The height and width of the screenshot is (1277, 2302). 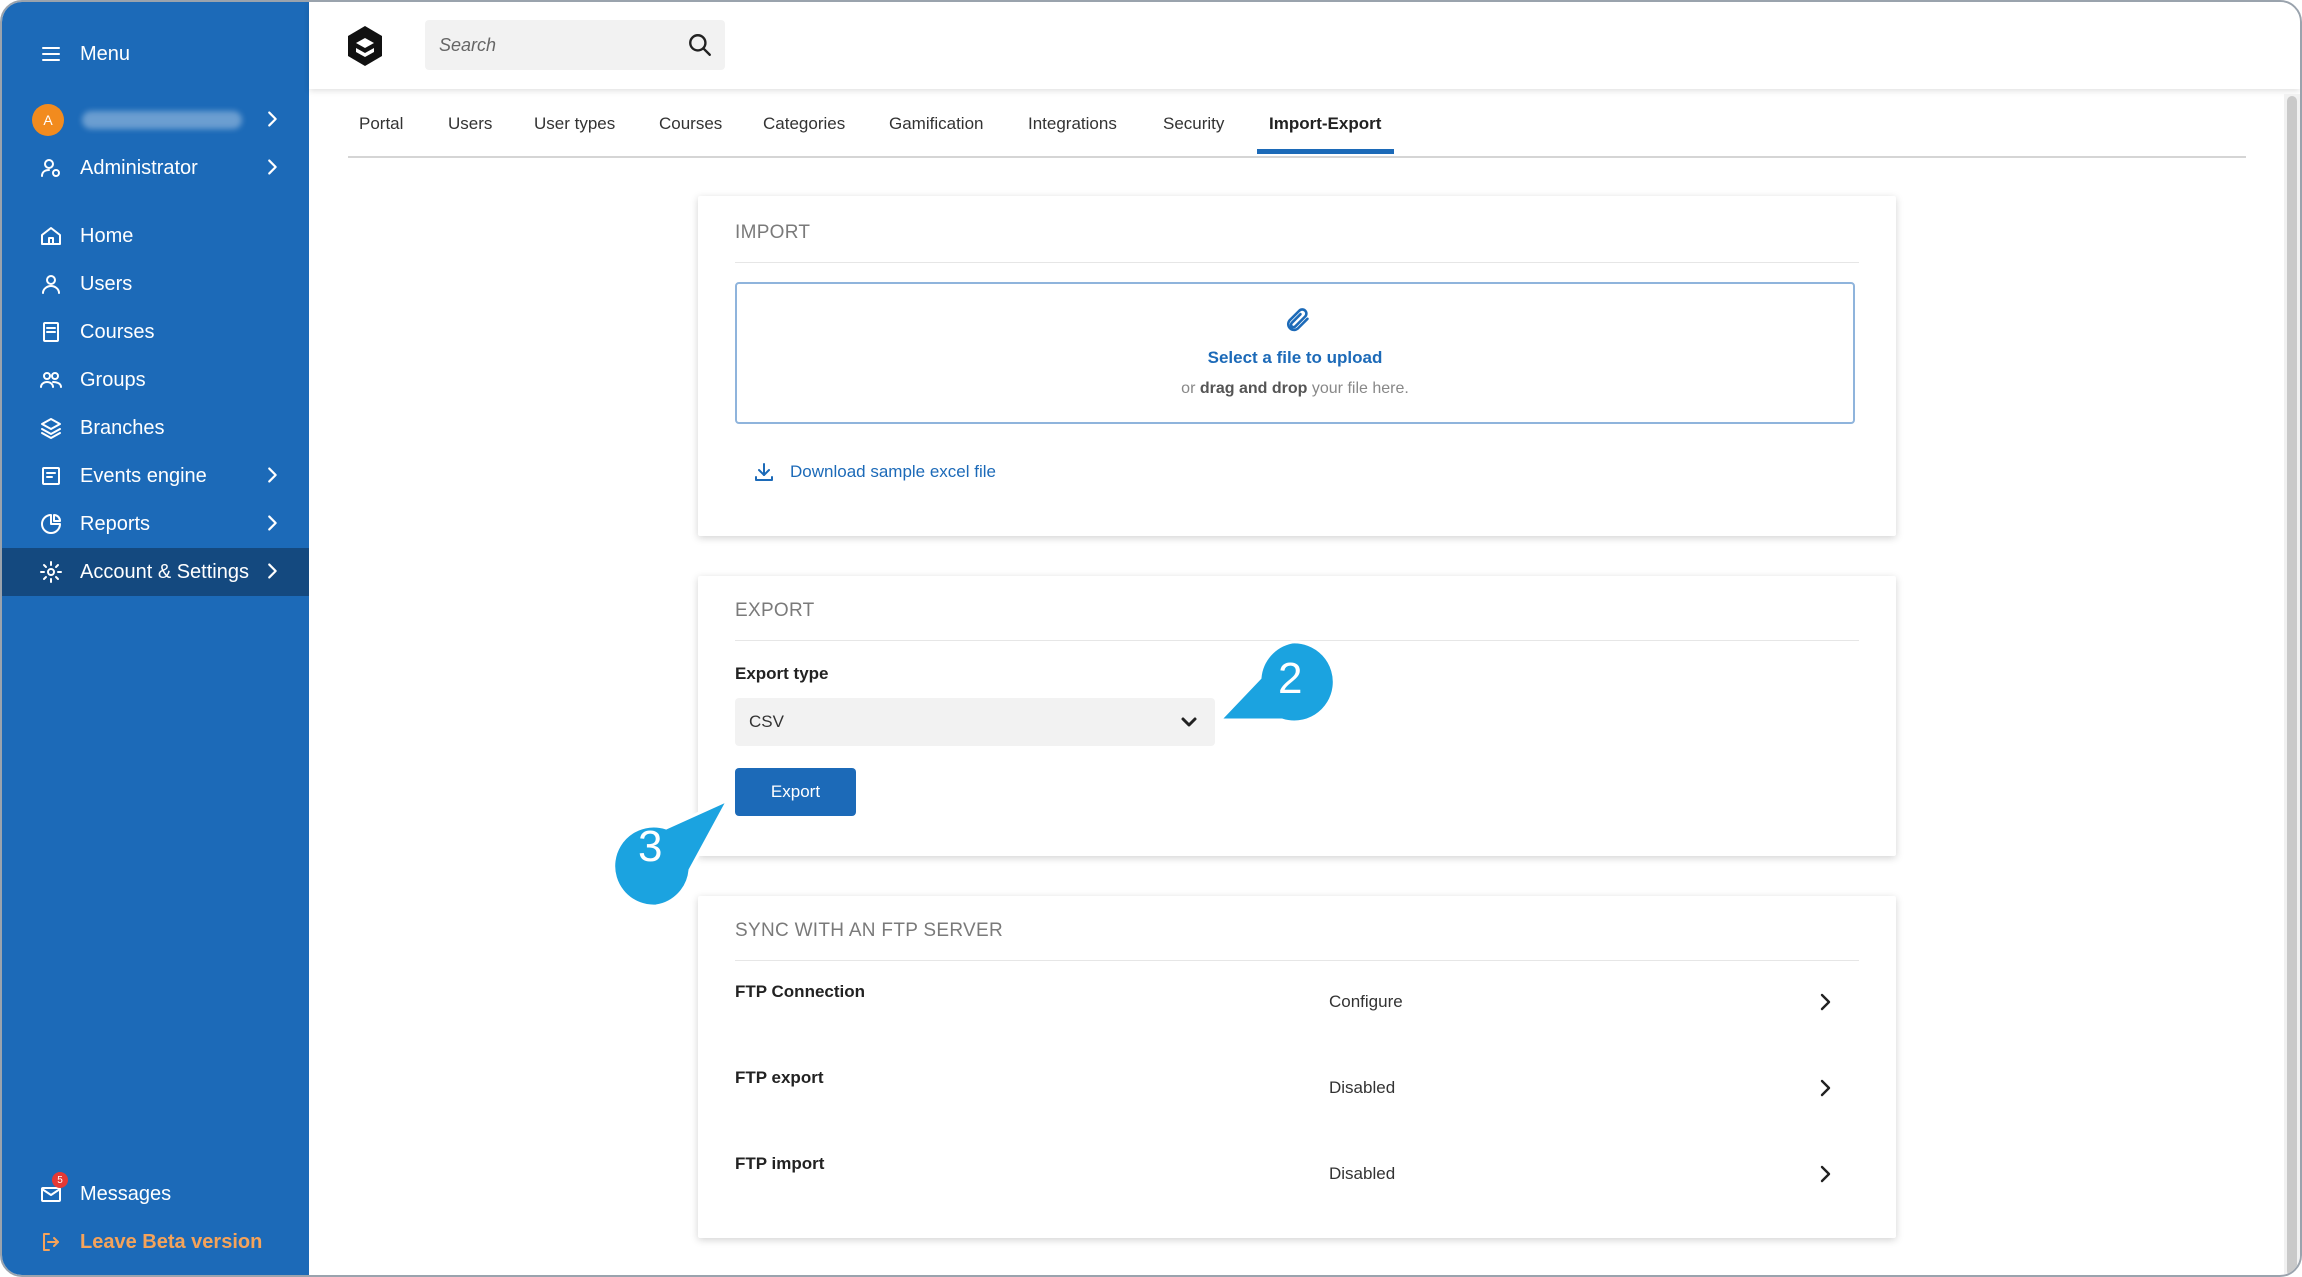 What do you see at coordinates (365, 46) in the screenshot?
I see `app-logo-icon` at bounding box center [365, 46].